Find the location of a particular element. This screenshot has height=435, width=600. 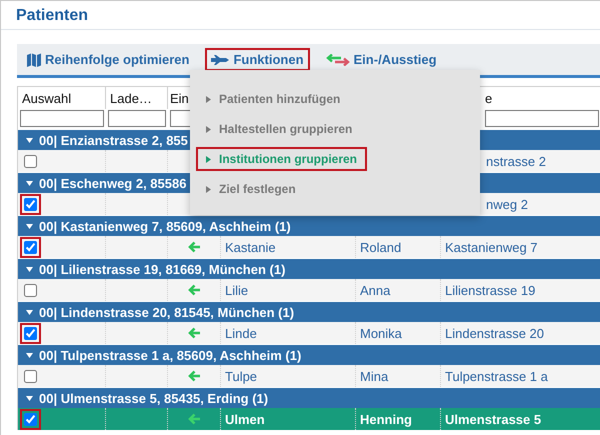

group-label: 00| Ulmenstrasse 5, 85435, Erding (1) is located at coordinates (153, 398).